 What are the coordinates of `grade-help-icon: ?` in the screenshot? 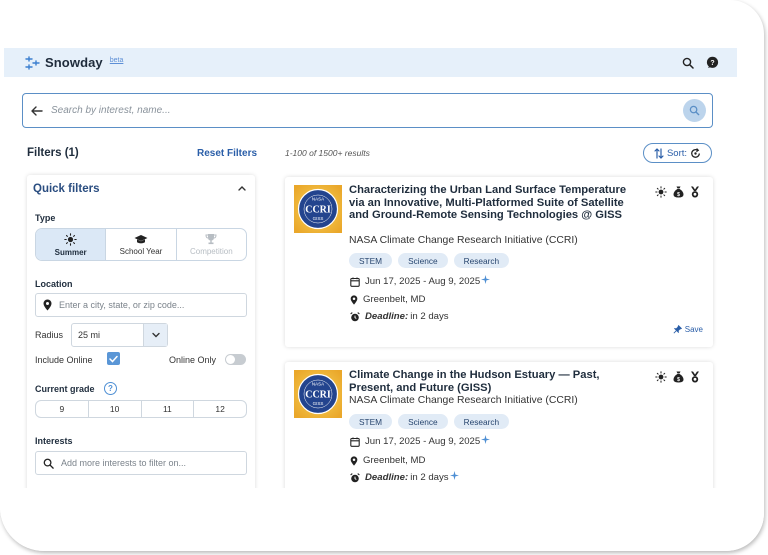 It's located at (110, 388).